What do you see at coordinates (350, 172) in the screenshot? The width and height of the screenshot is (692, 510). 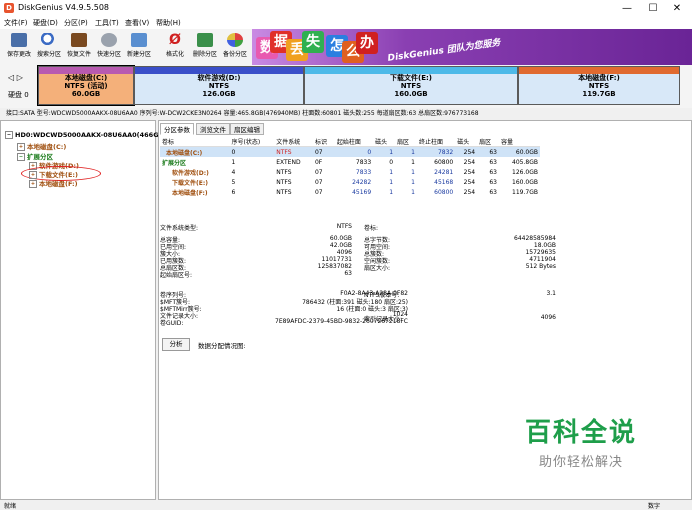 I see `table-row: 软件游戏(D:) 4 NTFS 07 7833 1 1 24281 254 63 126.0GB` at bounding box center [350, 172].